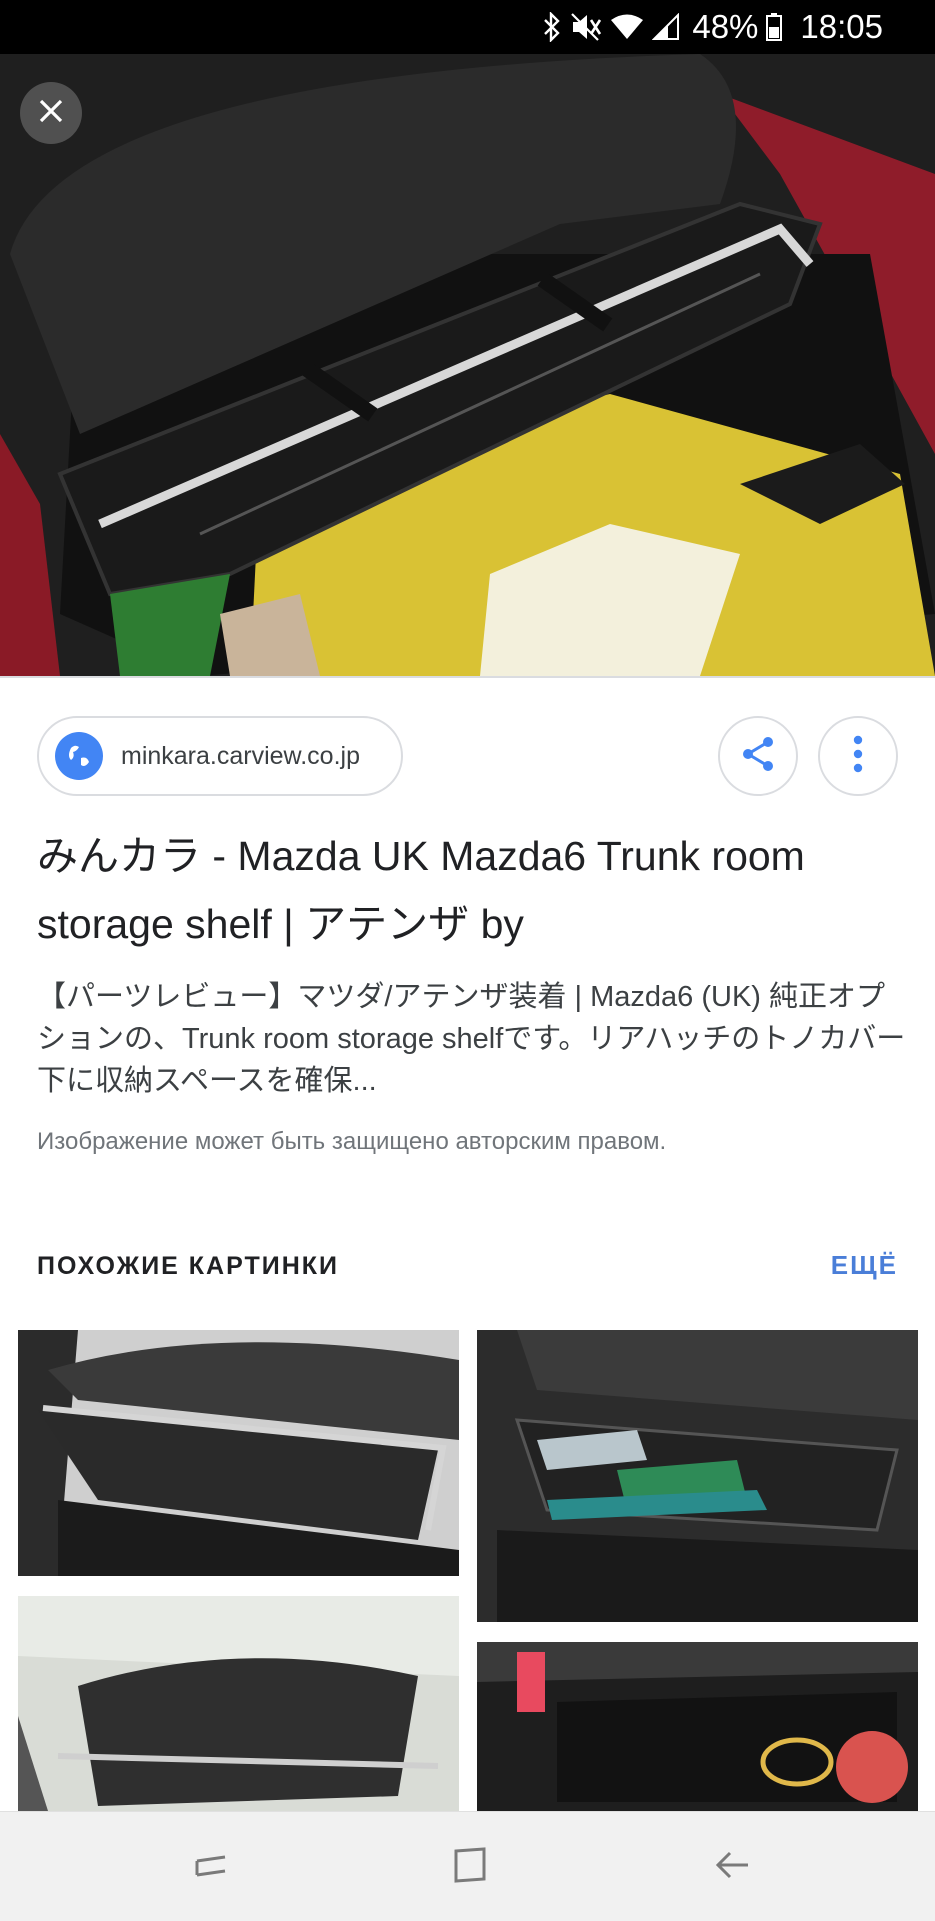 The height and width of the screenshot is (1921, 935). I want to click on home-button, so click(470, 1867).